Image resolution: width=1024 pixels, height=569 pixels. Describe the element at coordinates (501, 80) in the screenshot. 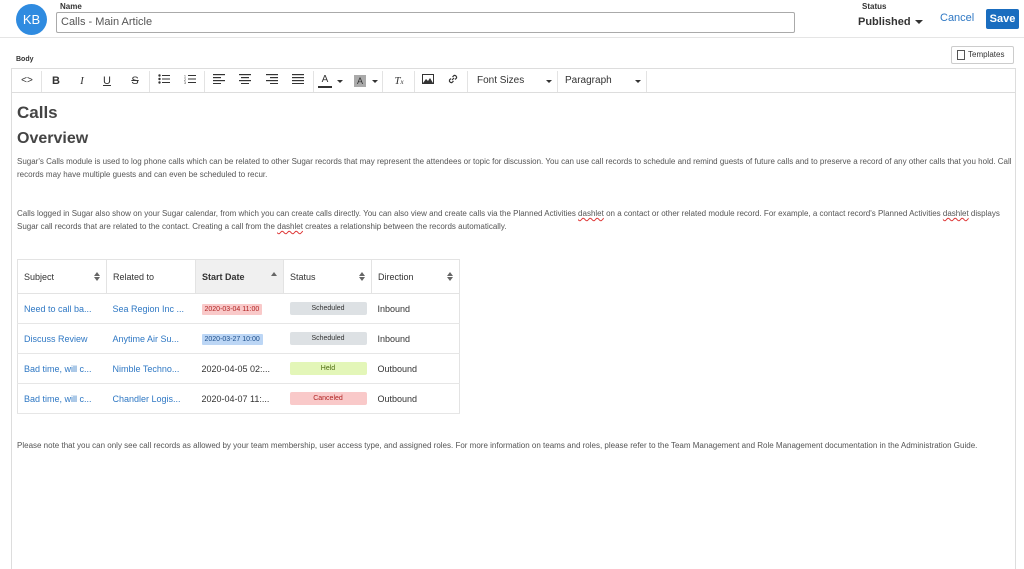

I see `font-sizes-label: Font Sizes` at that location.